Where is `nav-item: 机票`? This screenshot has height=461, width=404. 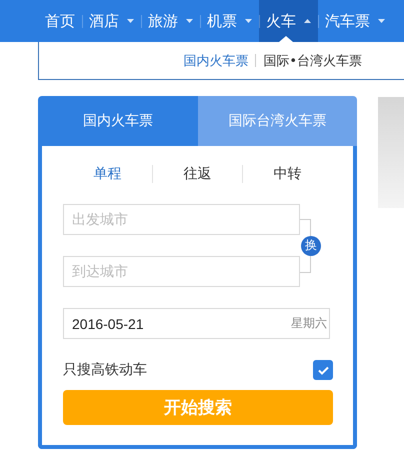
nav-item: 机票 is located at coordinates (229, 21).